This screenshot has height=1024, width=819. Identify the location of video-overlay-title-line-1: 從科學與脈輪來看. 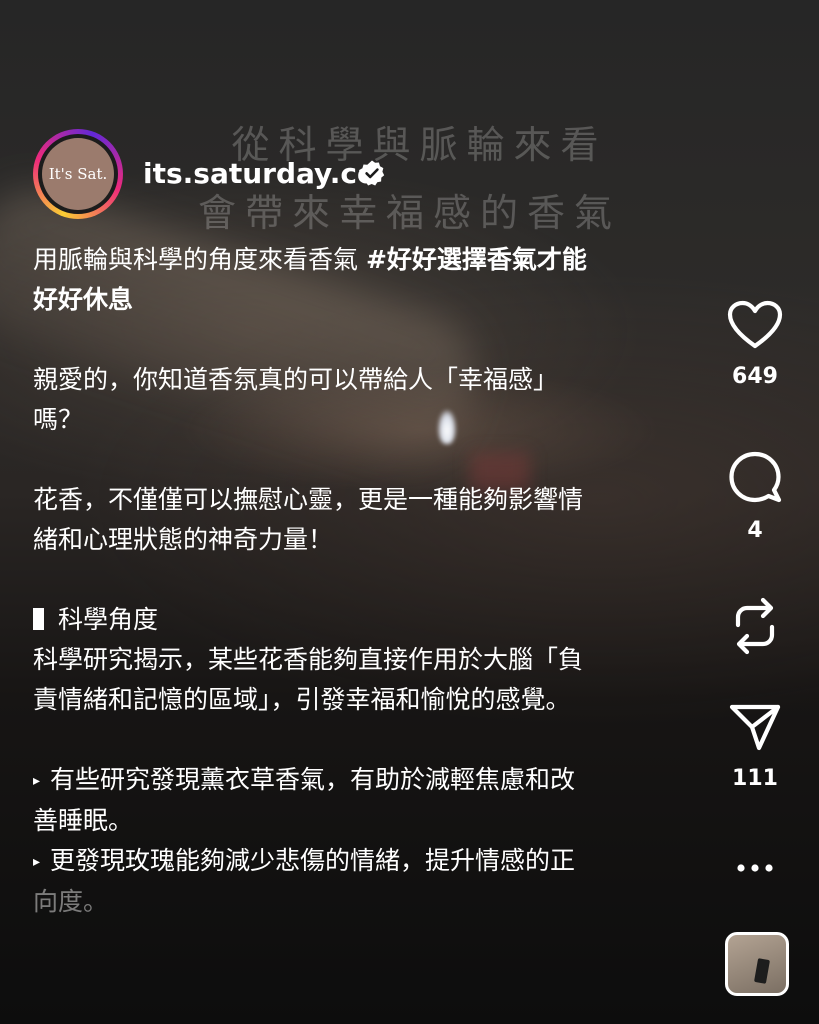
(419, 145).